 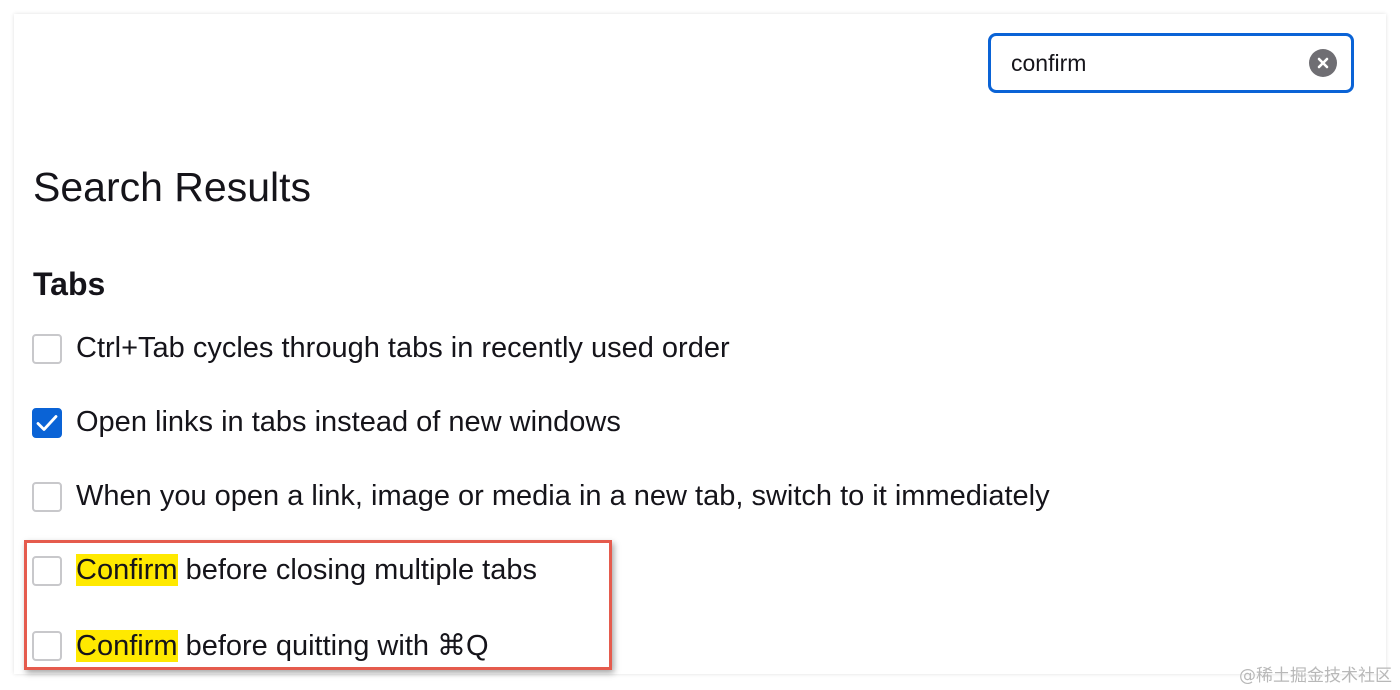 I want to click on section-title-tabs: Tabs, so click(x=69, y=284).